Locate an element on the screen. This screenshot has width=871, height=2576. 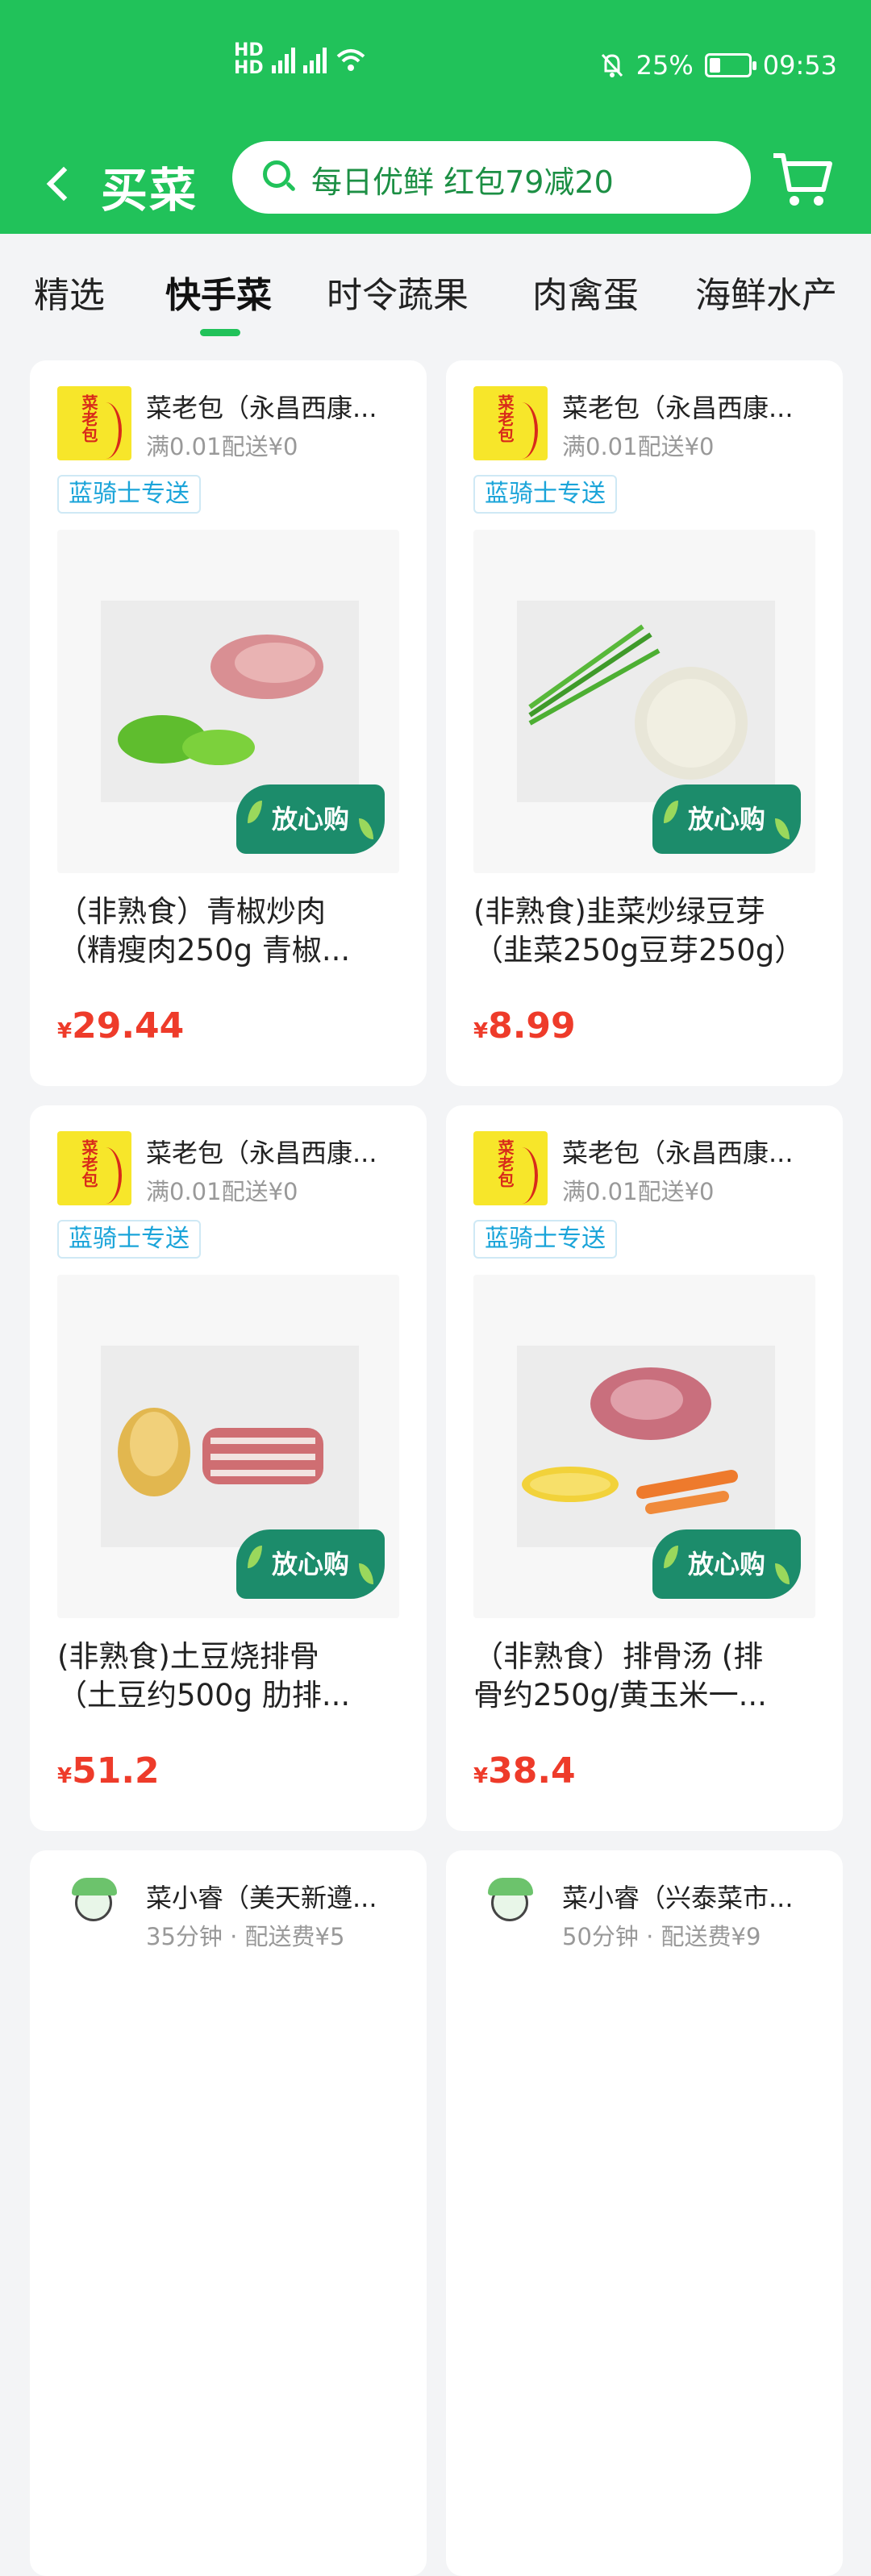
product-price: ¥51.2 is located at coordinates (108, 1771).